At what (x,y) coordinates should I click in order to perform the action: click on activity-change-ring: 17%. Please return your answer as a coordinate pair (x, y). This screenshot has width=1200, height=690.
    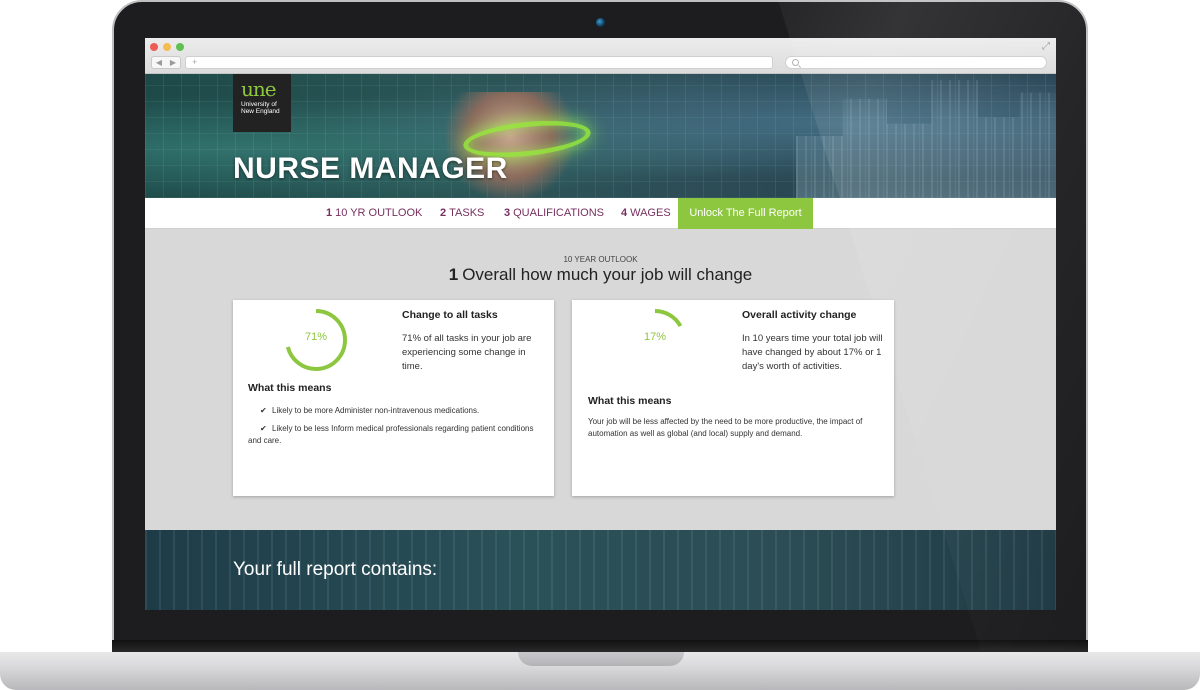
    Looking at the image, I should click on (655, 340).